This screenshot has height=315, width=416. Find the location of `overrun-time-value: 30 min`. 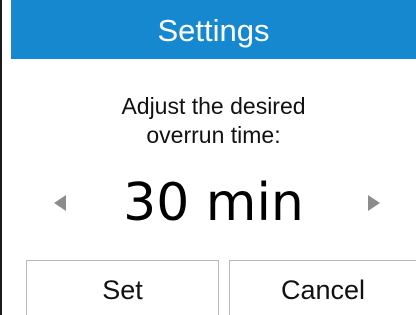

overrun-time-value: 30 min is located at coordinates (213, 203).